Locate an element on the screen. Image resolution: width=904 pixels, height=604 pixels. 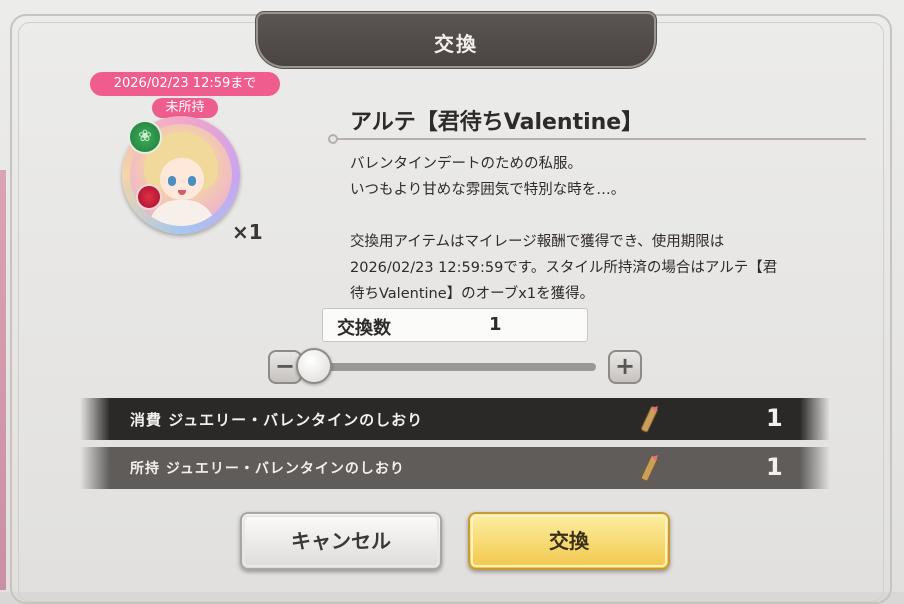
item-quantity: ×1 is located at coordinates (247, 232).